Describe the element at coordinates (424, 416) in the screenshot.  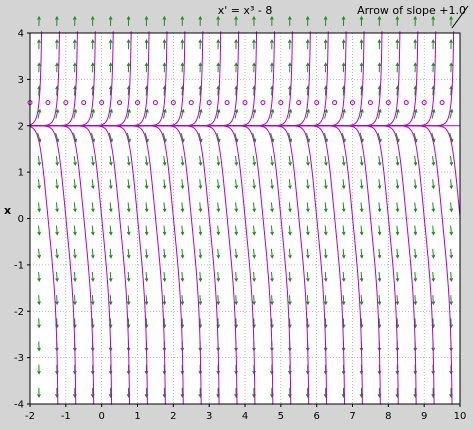
I see `x-tick-label: 9` at that location.